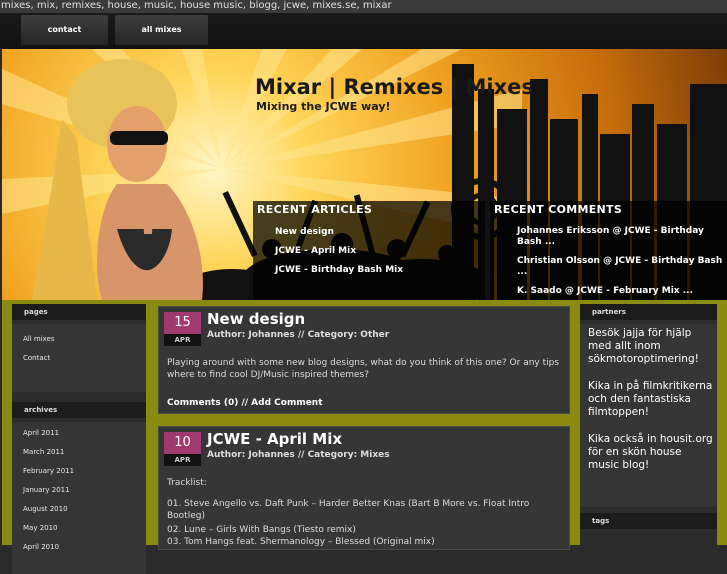 The image size is (727, 574). I want to click on archive-link: February 2011, so click(79, 471).